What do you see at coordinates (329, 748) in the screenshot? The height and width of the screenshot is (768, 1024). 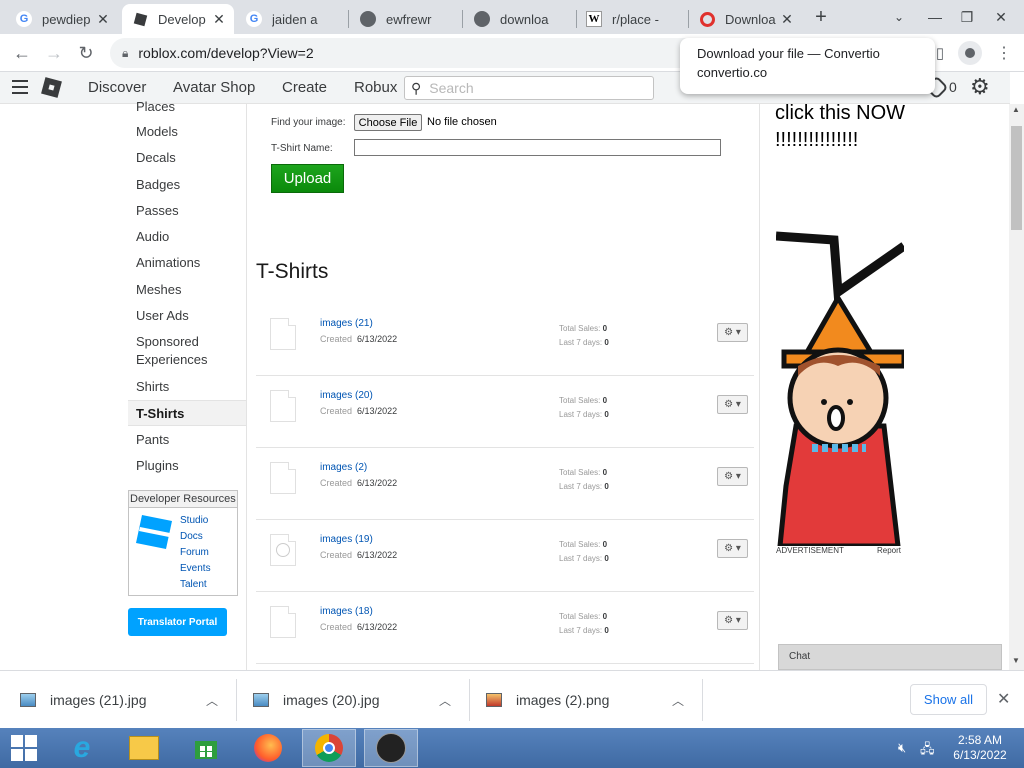 I see `chrome-icon` at bounding box center [329, 748].